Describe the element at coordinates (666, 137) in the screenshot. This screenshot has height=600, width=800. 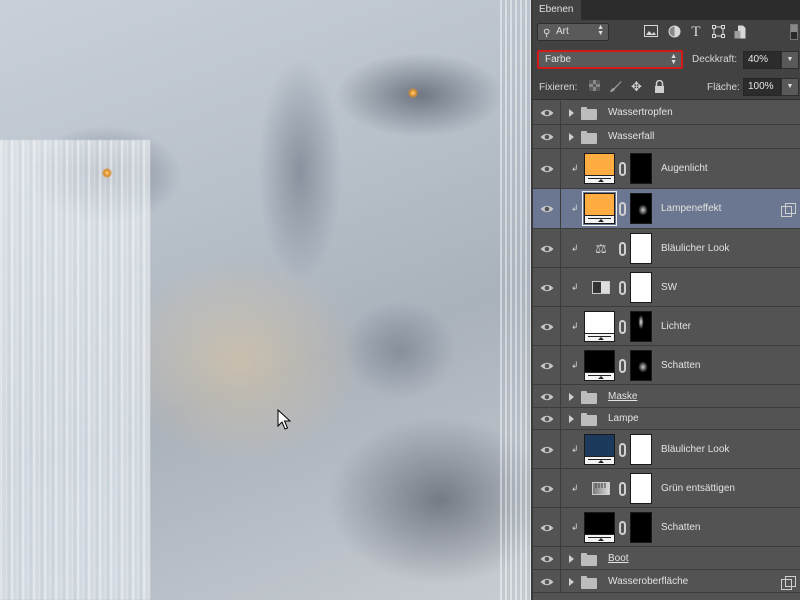
I see `layer-group-row: Wasserfall` at that location.